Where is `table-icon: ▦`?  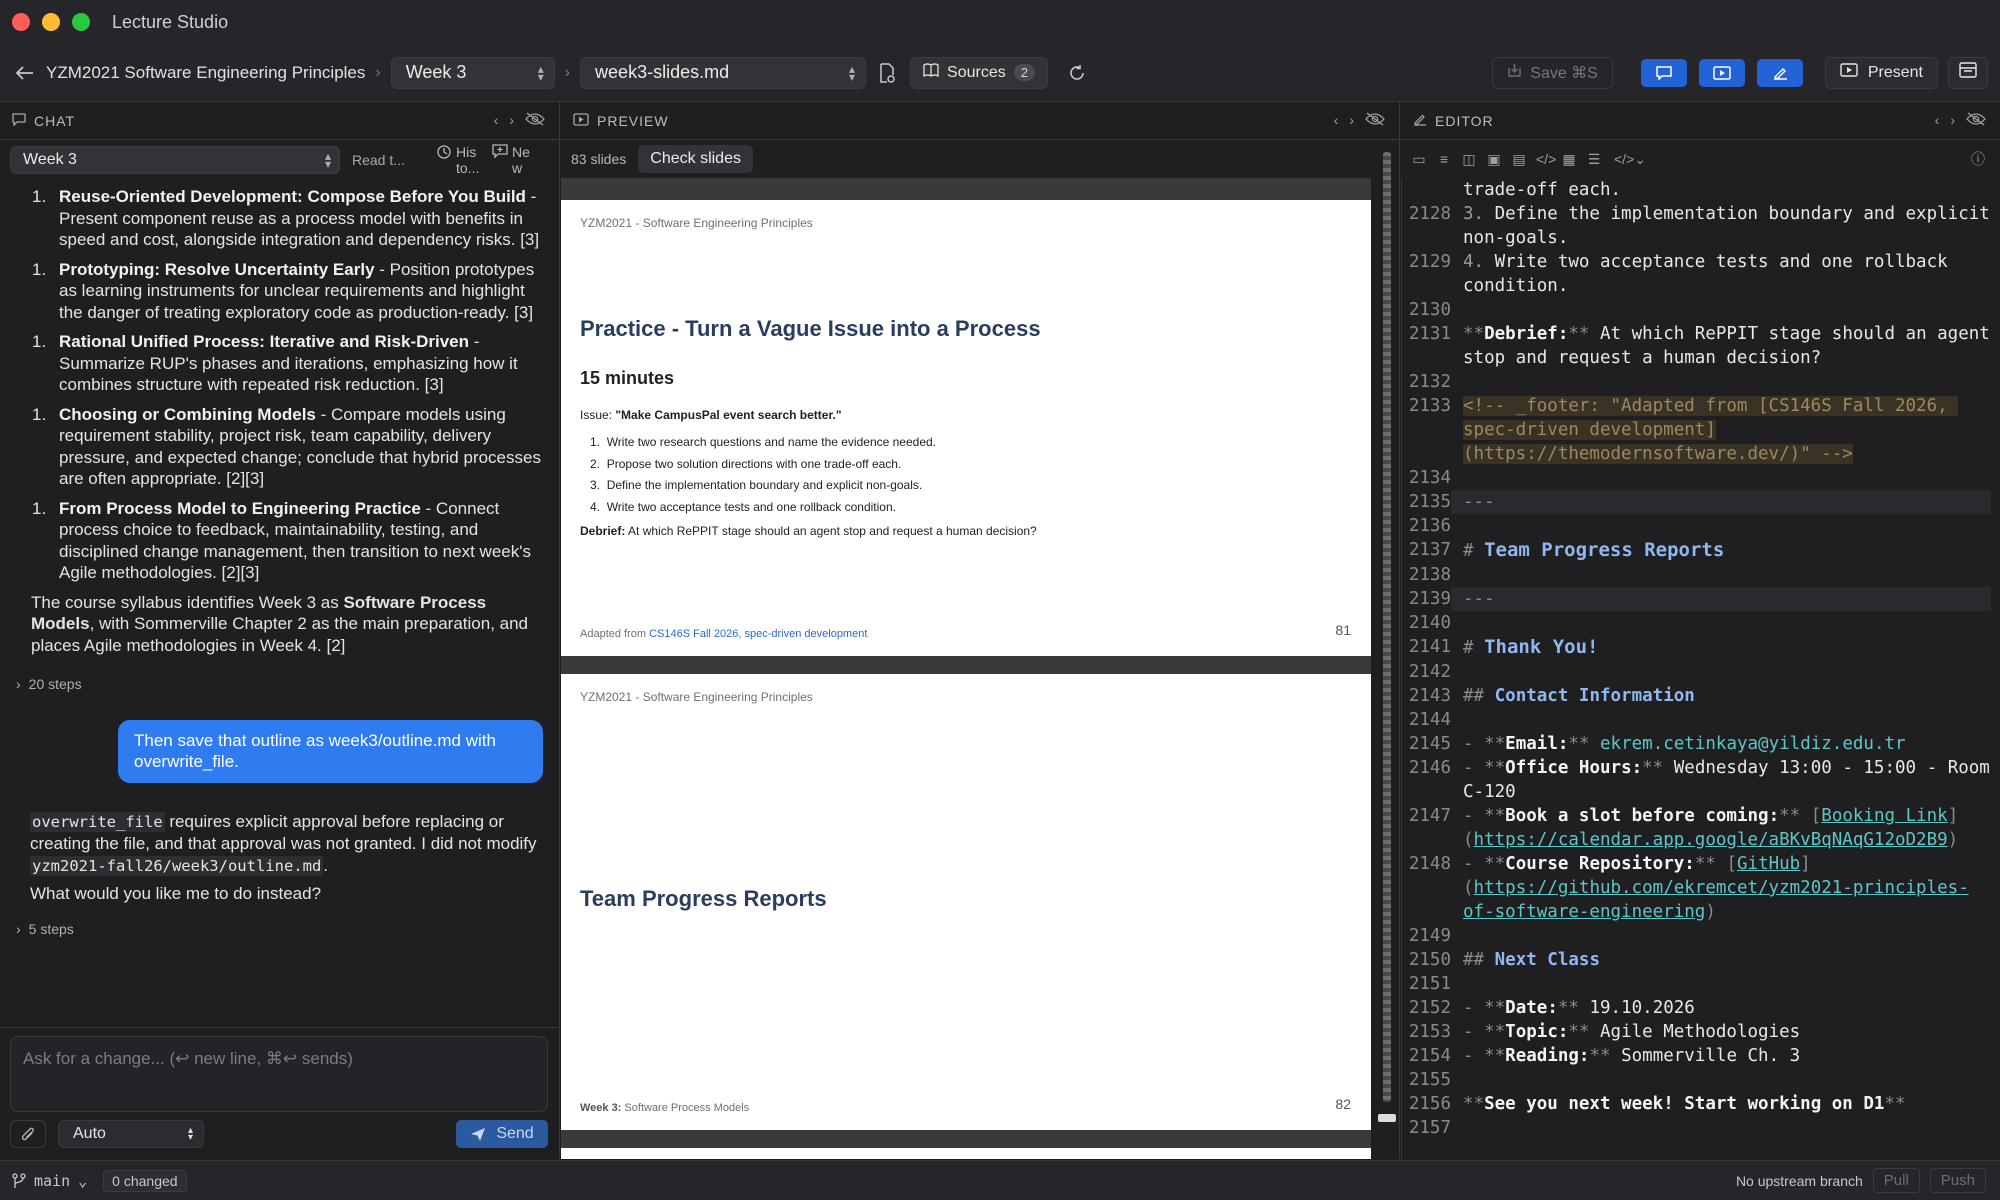 table-icon: ▦ is located at coordinates (1569, 159).